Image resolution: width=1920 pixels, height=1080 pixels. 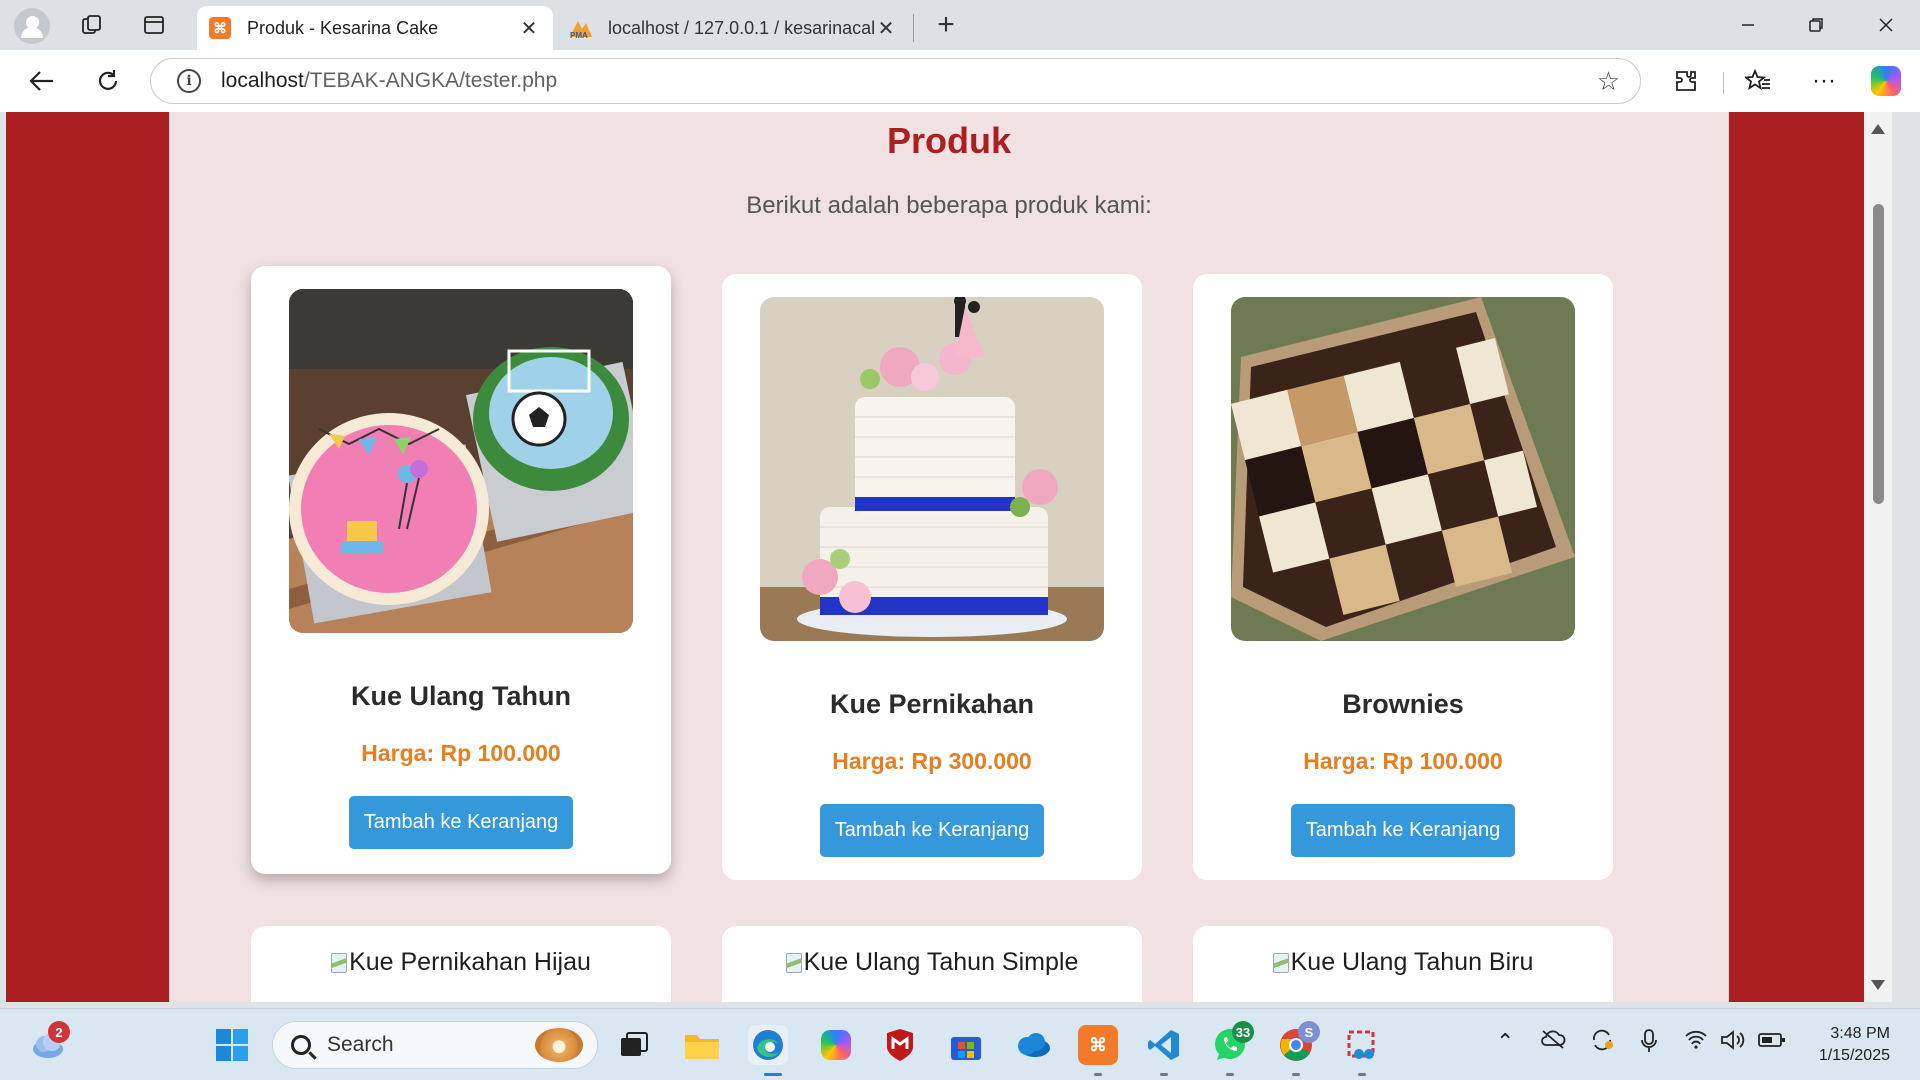 What do you see at coordinates (1412, 962) in the screenshot?
I see `image-alt-text: Kue Ulang Tahun Biru` at bounding box center [1412, 962].